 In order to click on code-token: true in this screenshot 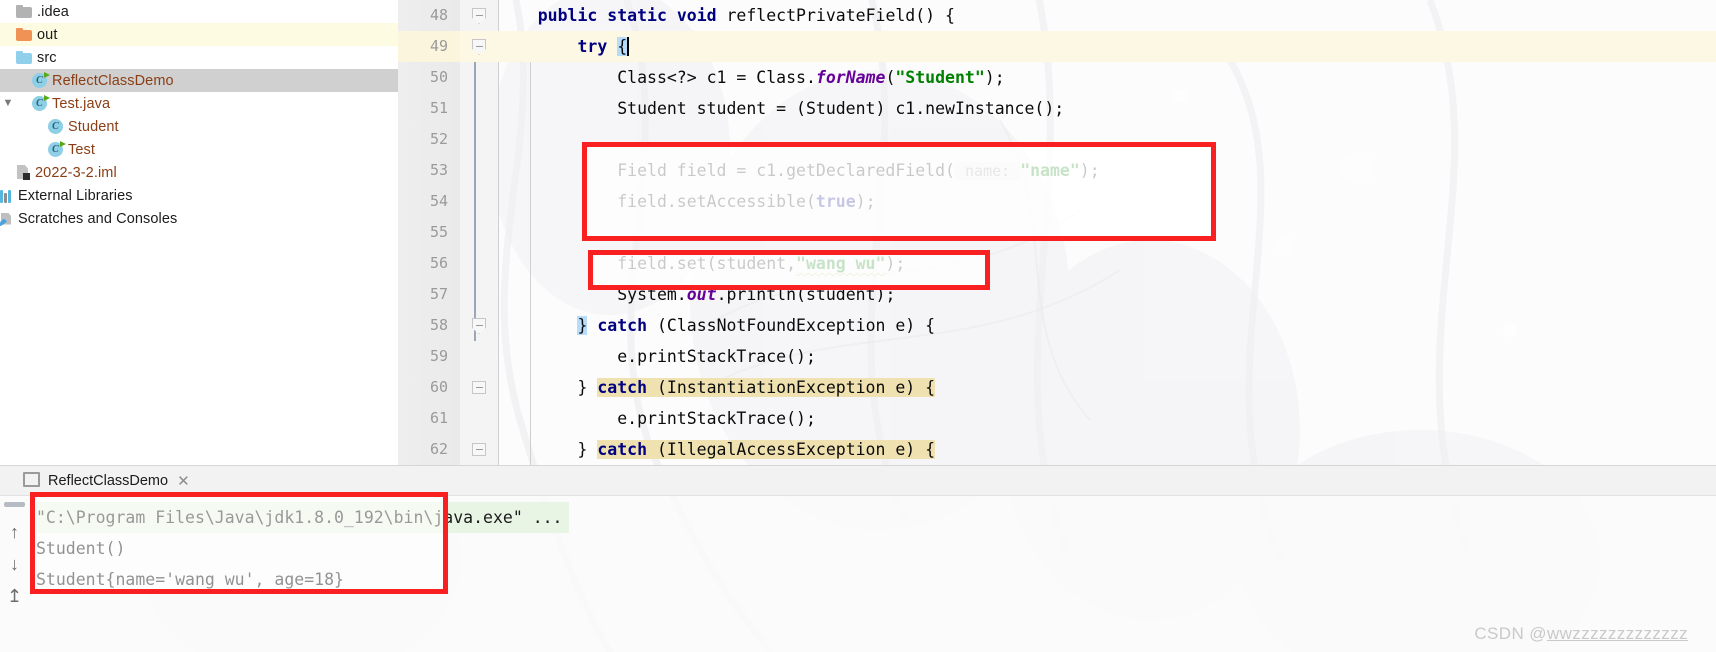, I will do `click(835, 201)`.